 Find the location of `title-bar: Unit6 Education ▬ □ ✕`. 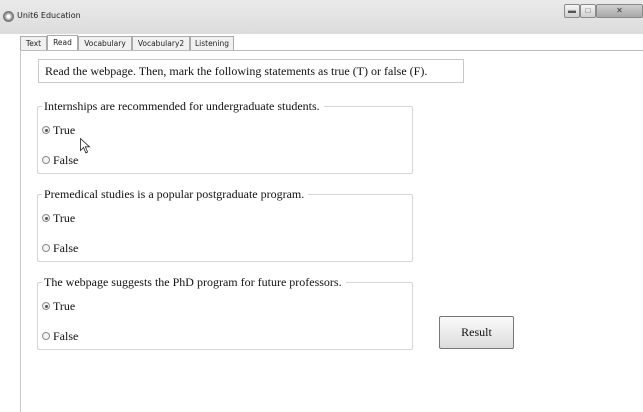

title-bar: Unit6 Education ▬ □ ✕ is located at coordinates (321, 17).